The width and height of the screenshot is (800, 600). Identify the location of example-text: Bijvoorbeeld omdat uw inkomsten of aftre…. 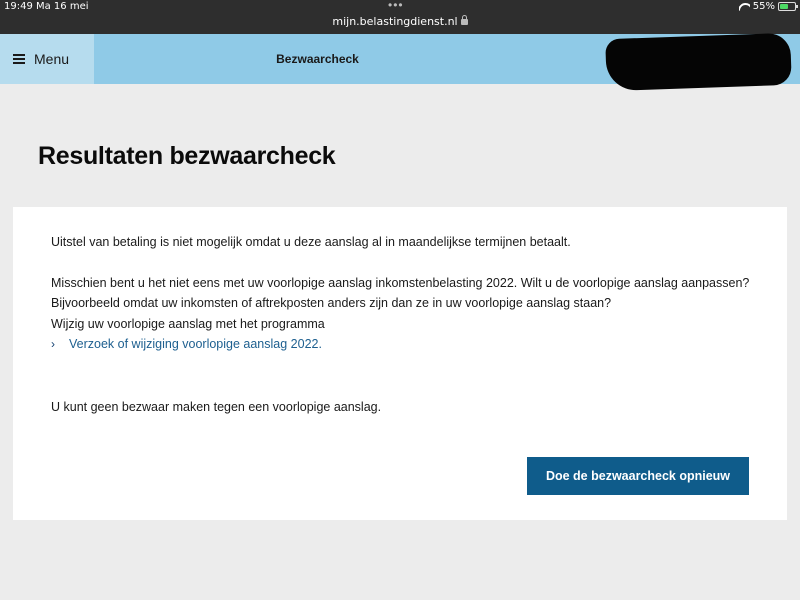
(331, 303).